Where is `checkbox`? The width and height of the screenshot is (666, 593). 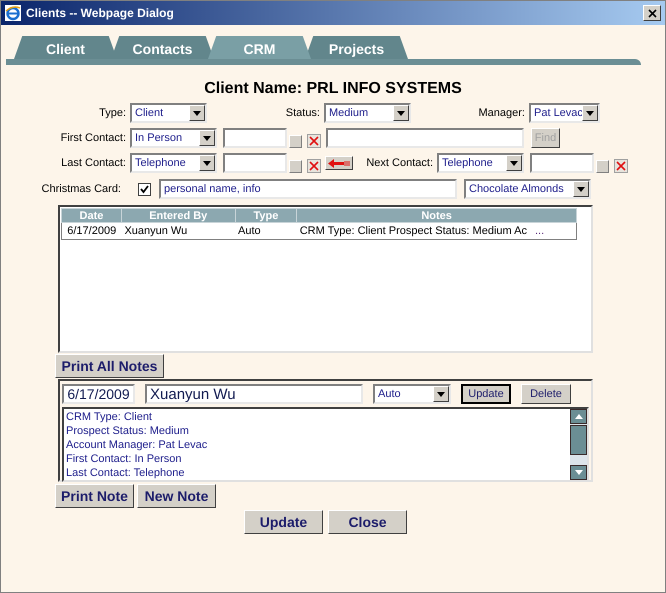
checkbox is located at coordinates (144, 189).